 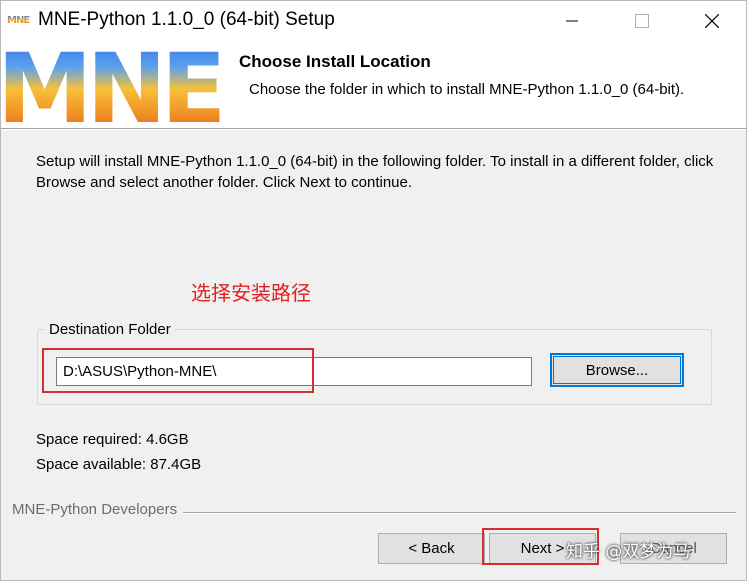 I want to click on app-icon-text: MNE, so click(x=18, y=20).